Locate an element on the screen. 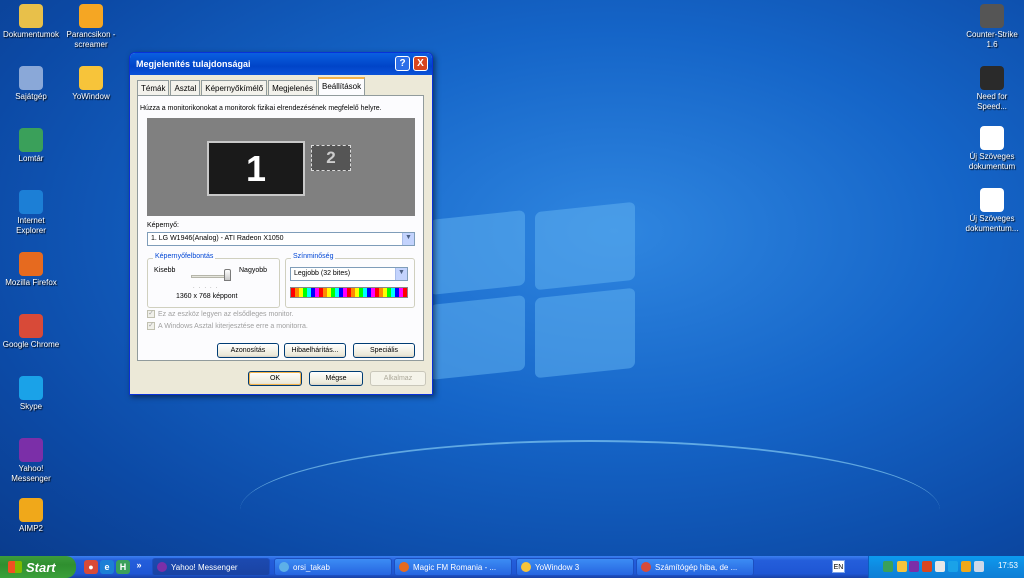  desktop-shortcut: Skype is located at coordinates (31, 394).